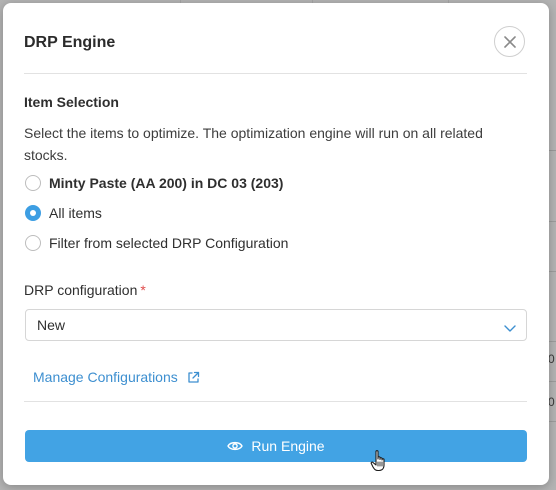  Describe the element at coordinates (276, 325) in the screenshot. I see `drp-configuration-select: New` at that location.